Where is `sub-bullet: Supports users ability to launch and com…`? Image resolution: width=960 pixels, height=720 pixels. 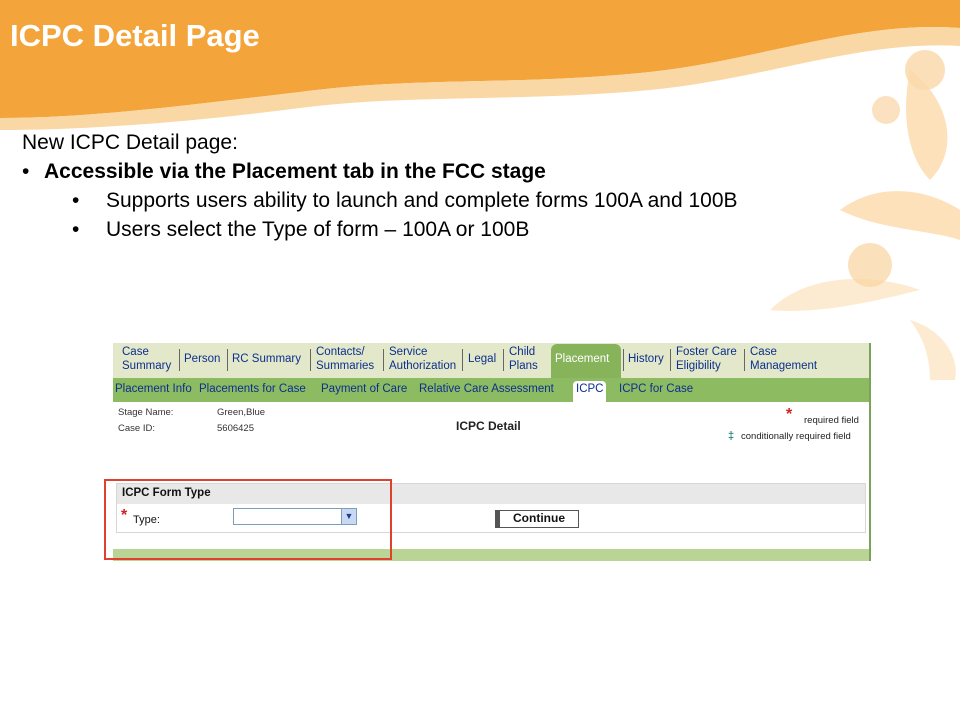
sub-bullet: Supports users ability to launch and com… is located at coordinates (422, 200).